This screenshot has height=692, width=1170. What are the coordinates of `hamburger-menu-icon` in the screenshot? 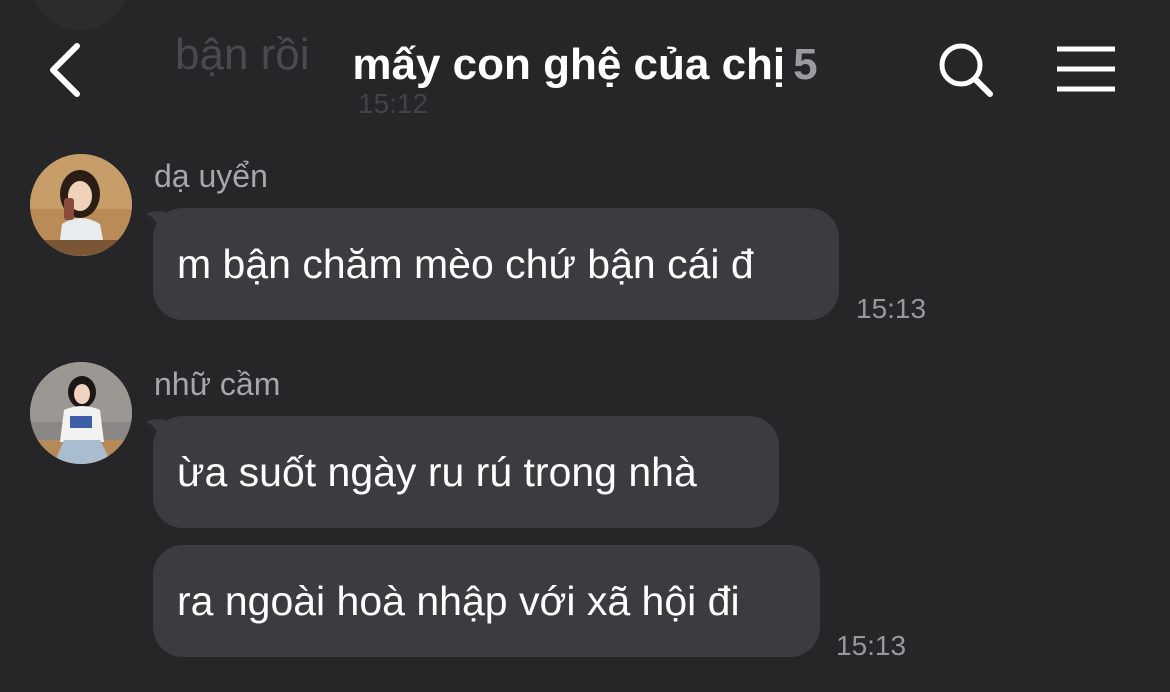 It's located at (1086, 69).